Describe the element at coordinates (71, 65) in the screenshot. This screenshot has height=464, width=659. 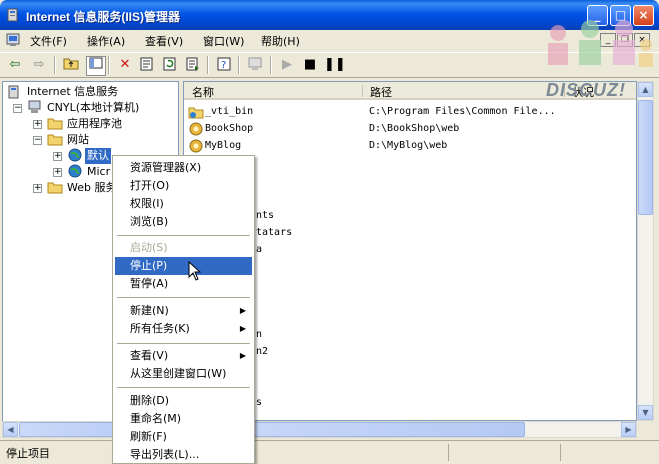
I see `up-folder-icon` at that location.